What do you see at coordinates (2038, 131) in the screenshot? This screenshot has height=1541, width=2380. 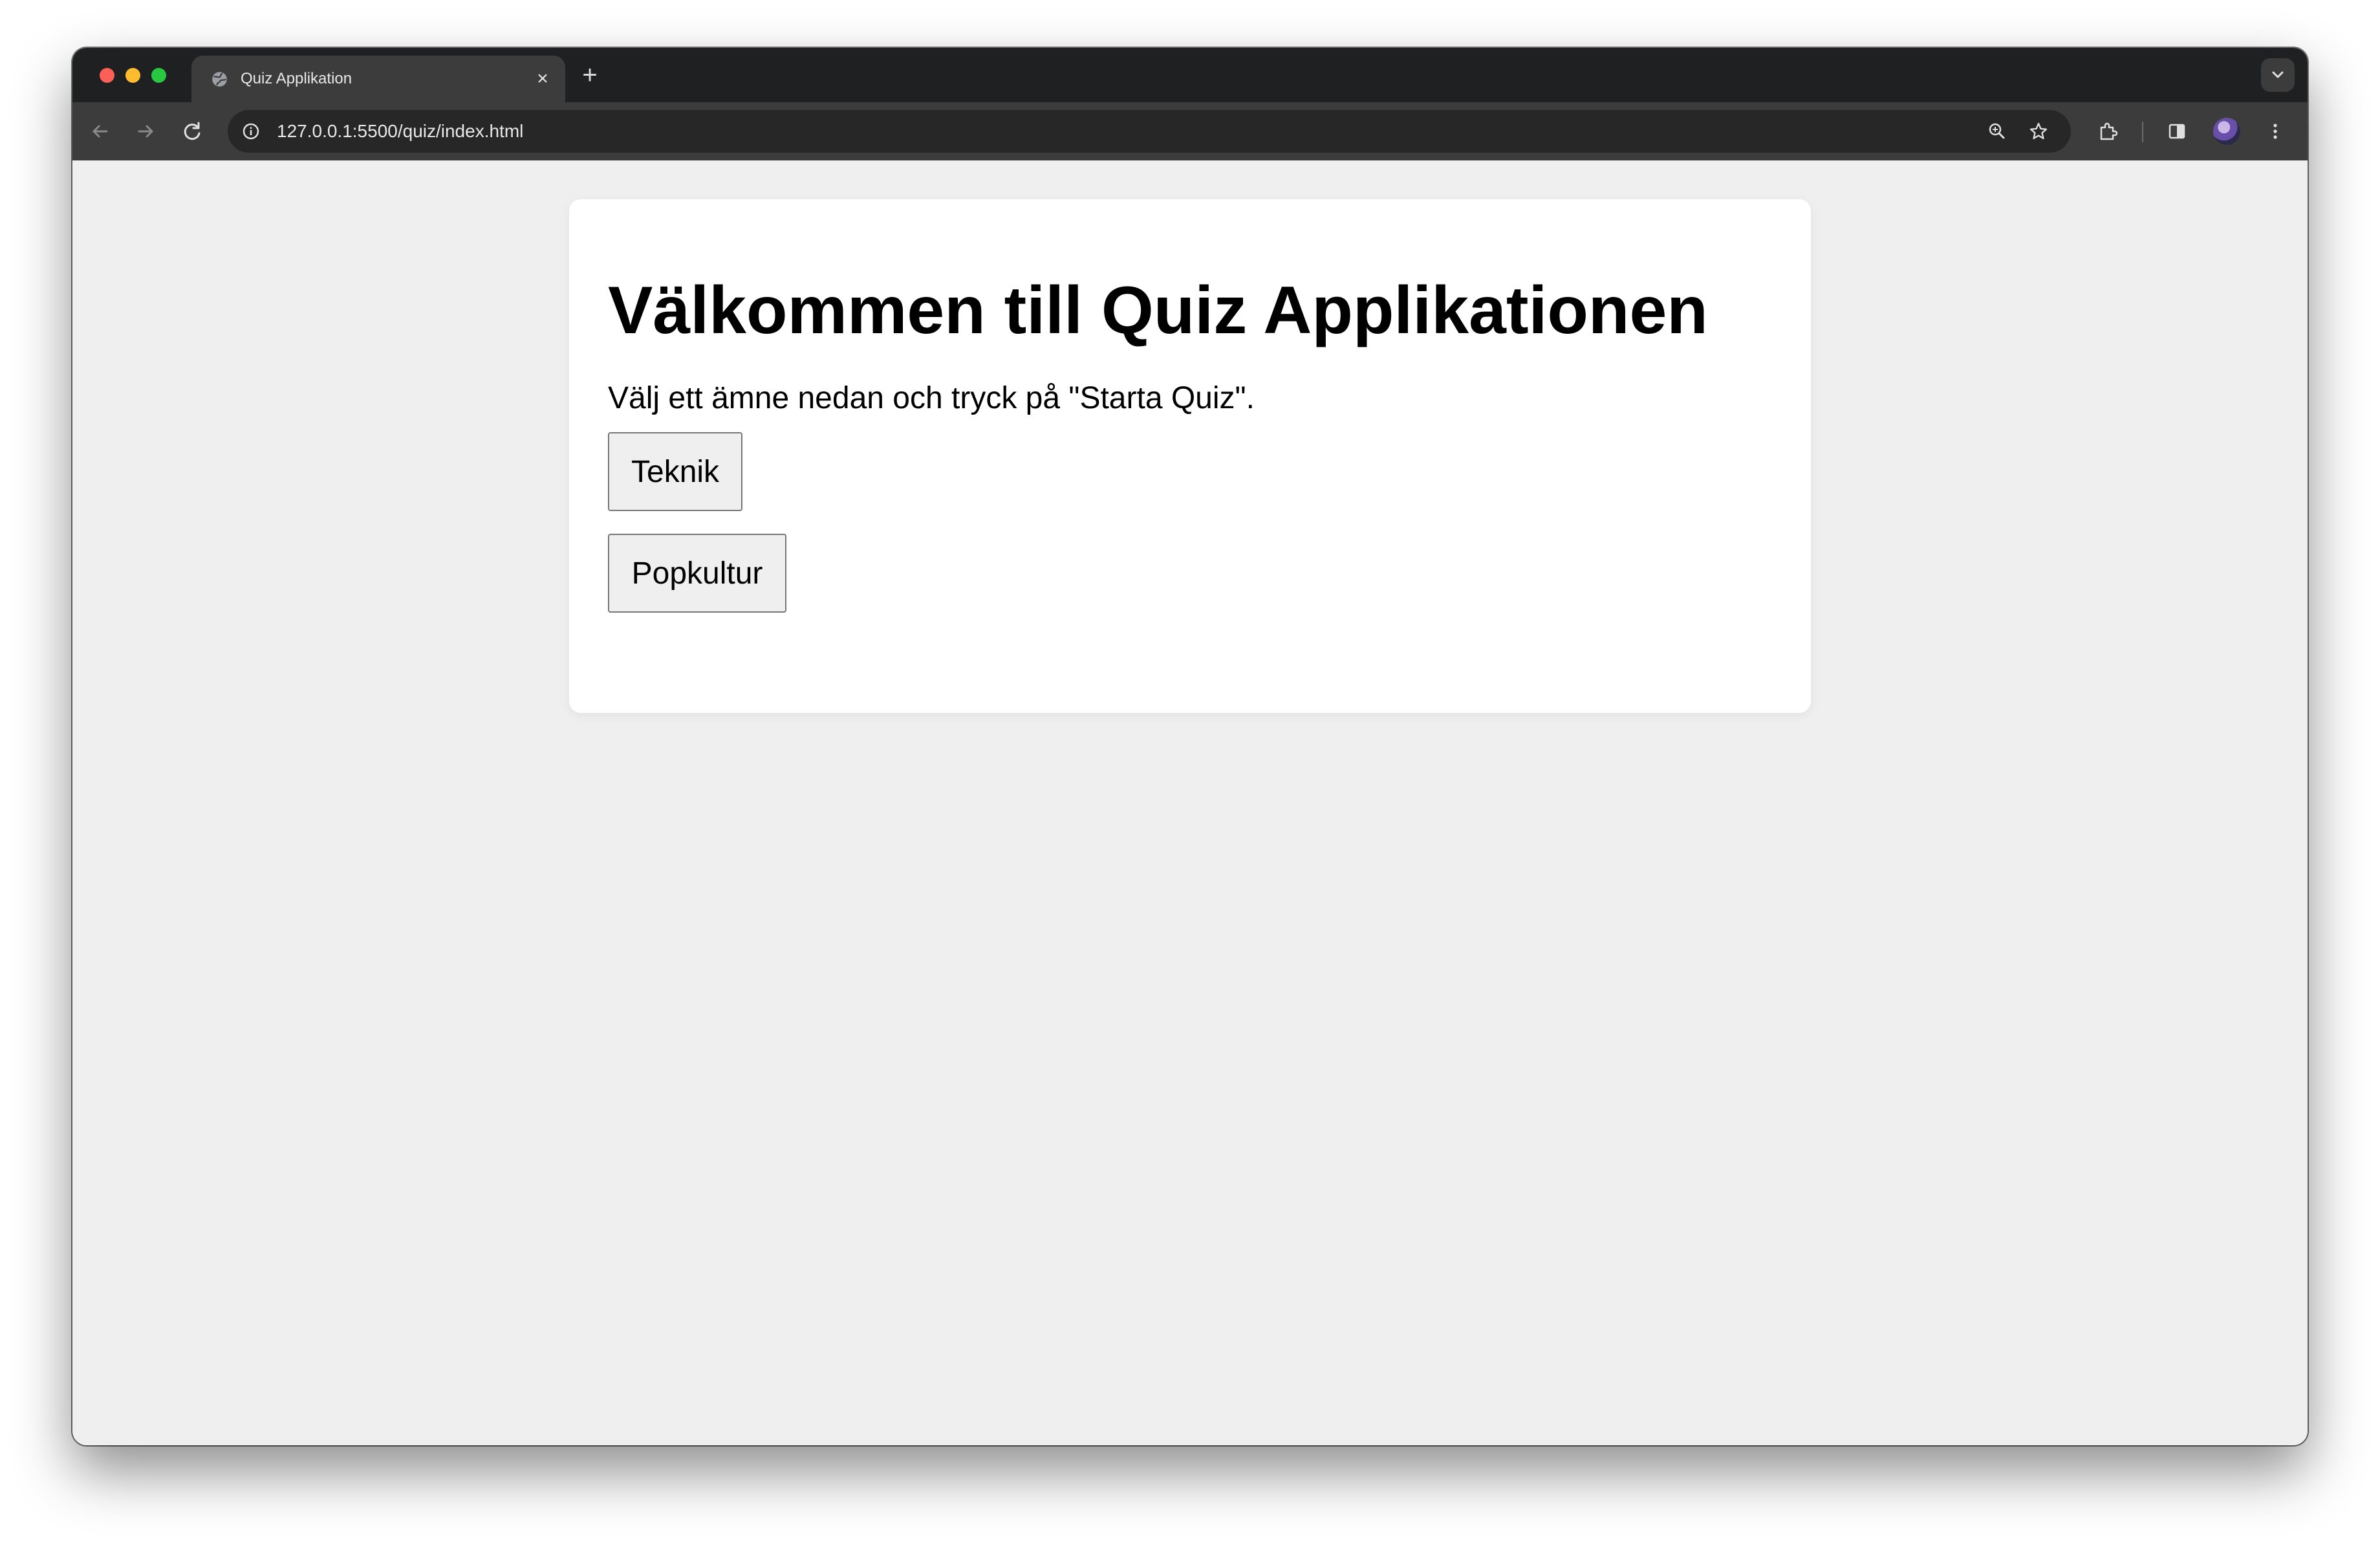 I see `star-icon` at bounding box center [2038, 131].